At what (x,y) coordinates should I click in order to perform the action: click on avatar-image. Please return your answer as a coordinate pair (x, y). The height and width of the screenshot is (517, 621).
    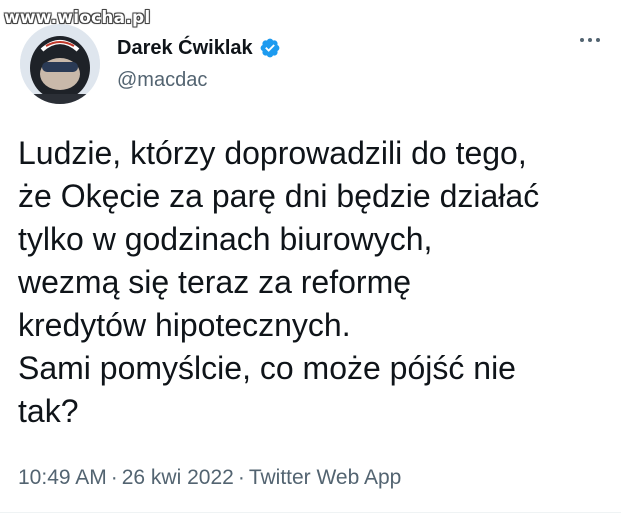
    Looking at the image, I should click on (60, 64).